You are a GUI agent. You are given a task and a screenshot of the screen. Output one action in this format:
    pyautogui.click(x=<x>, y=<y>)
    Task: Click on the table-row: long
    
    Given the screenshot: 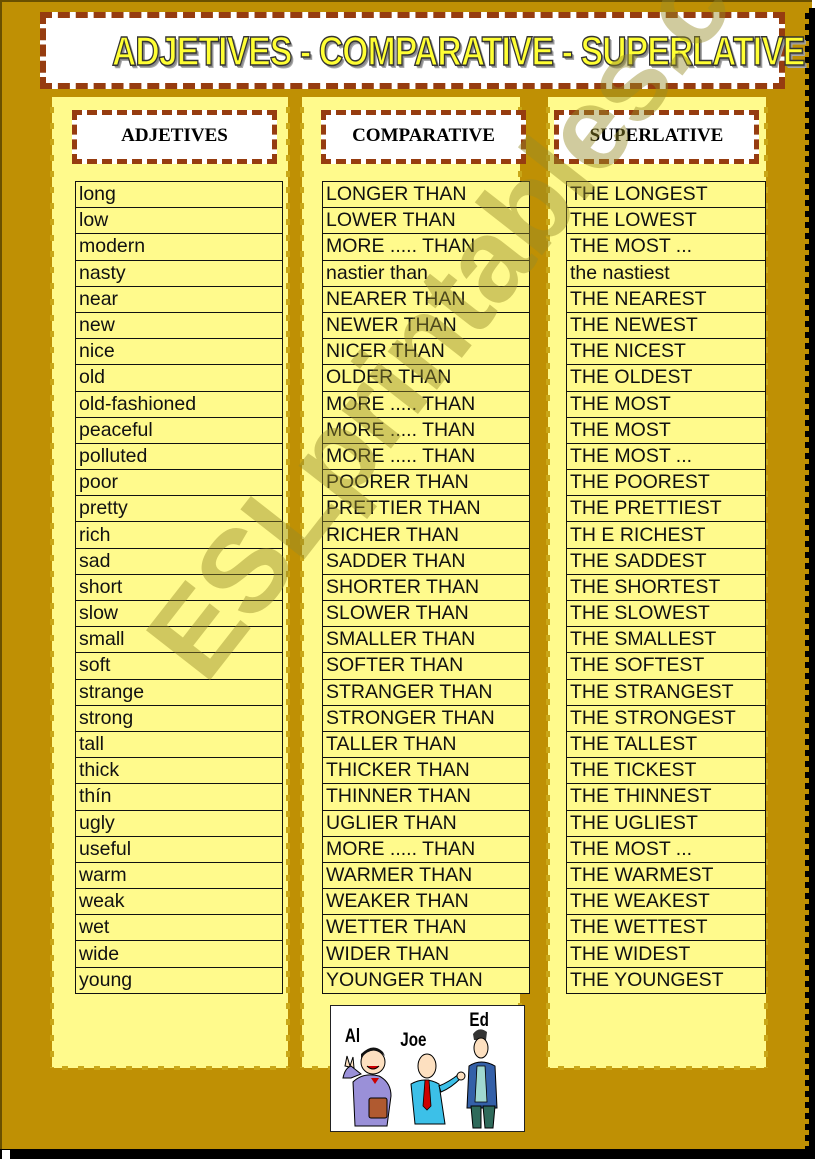 What is the action you would take?
    pyautogui.click(x=179, y=194)
    